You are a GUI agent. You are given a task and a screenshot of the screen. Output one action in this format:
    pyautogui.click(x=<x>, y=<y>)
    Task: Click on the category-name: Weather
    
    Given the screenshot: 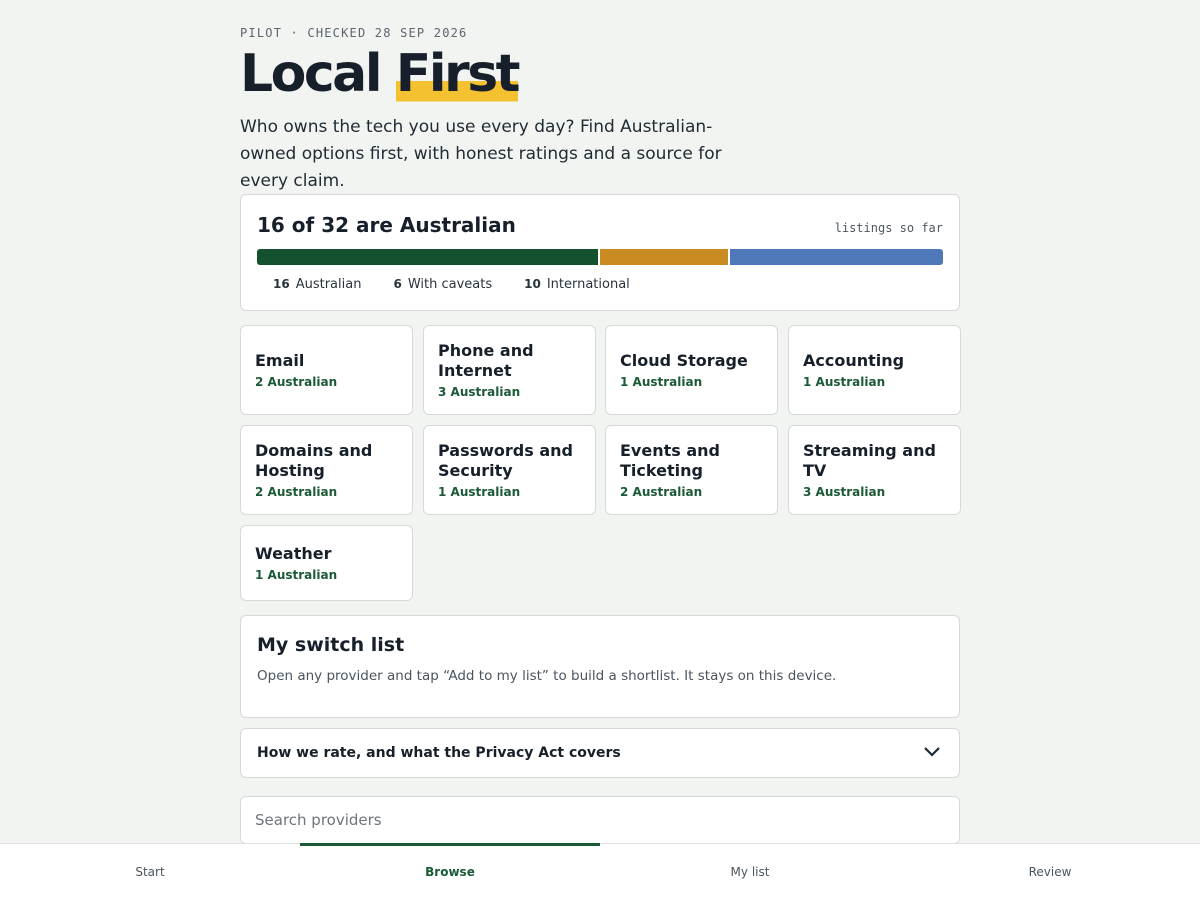 What is the action you would take?
    pyautogui.click(x=293, y=553)
    